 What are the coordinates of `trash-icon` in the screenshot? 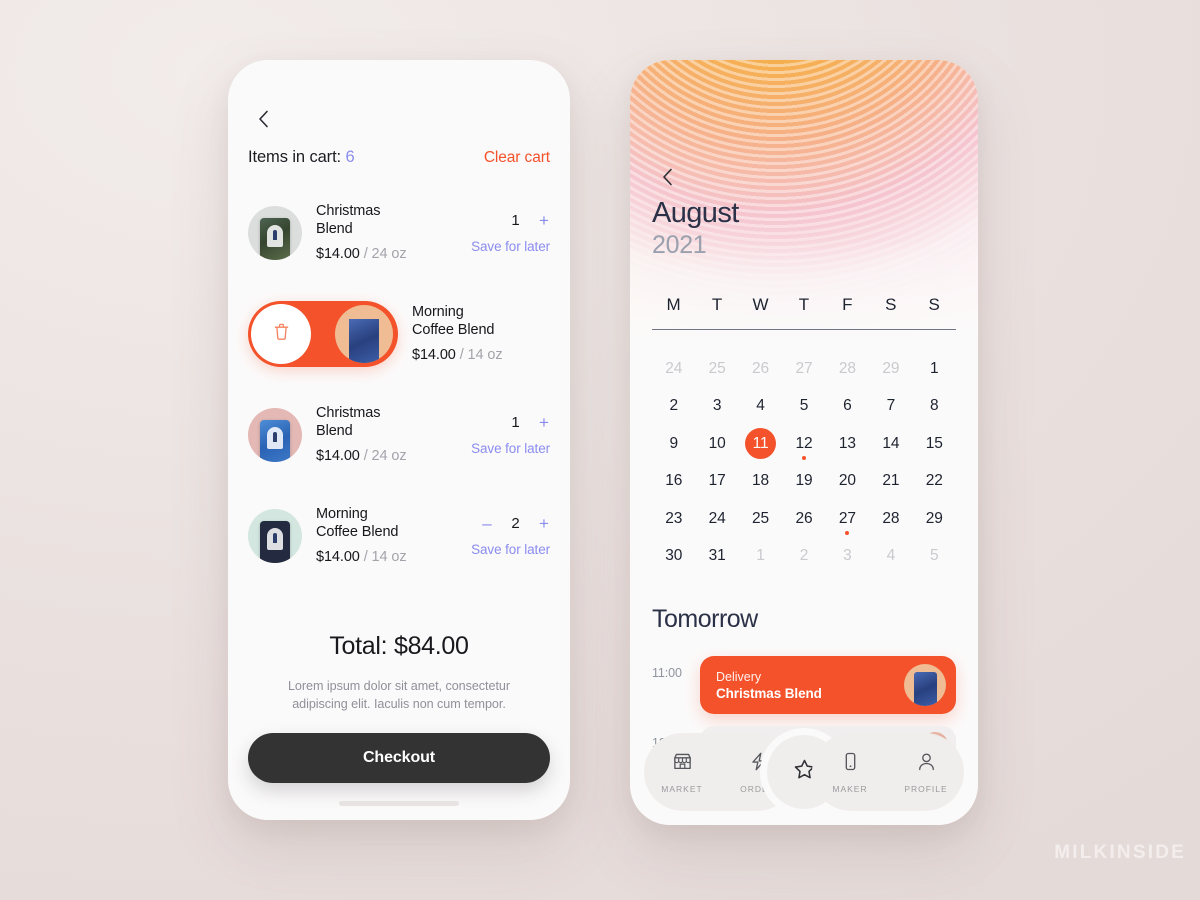 It's located at (281, 334).